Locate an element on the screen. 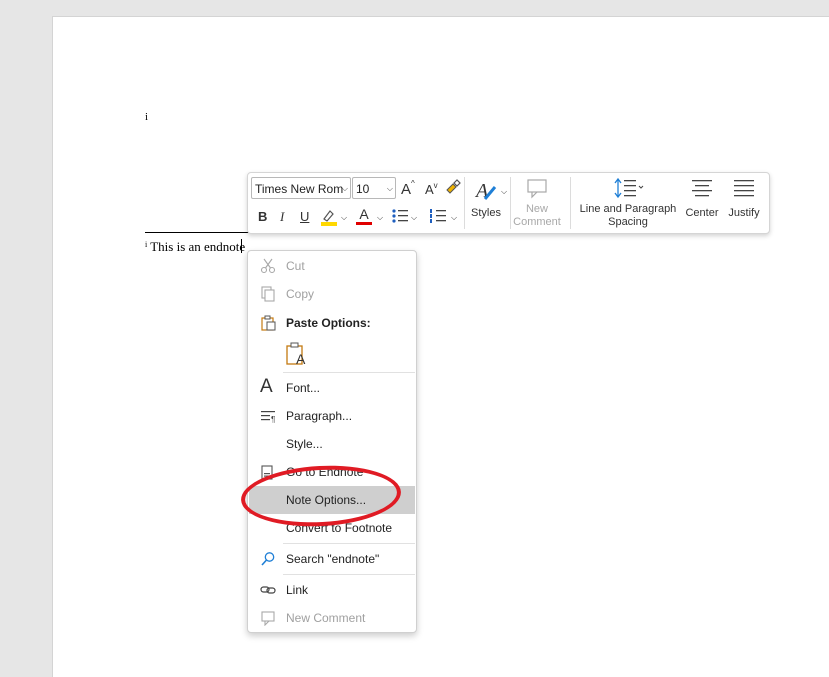 This screenshot has height=677, width=829. endnote-text: This is an endnote is located at coordinates (197, 246).